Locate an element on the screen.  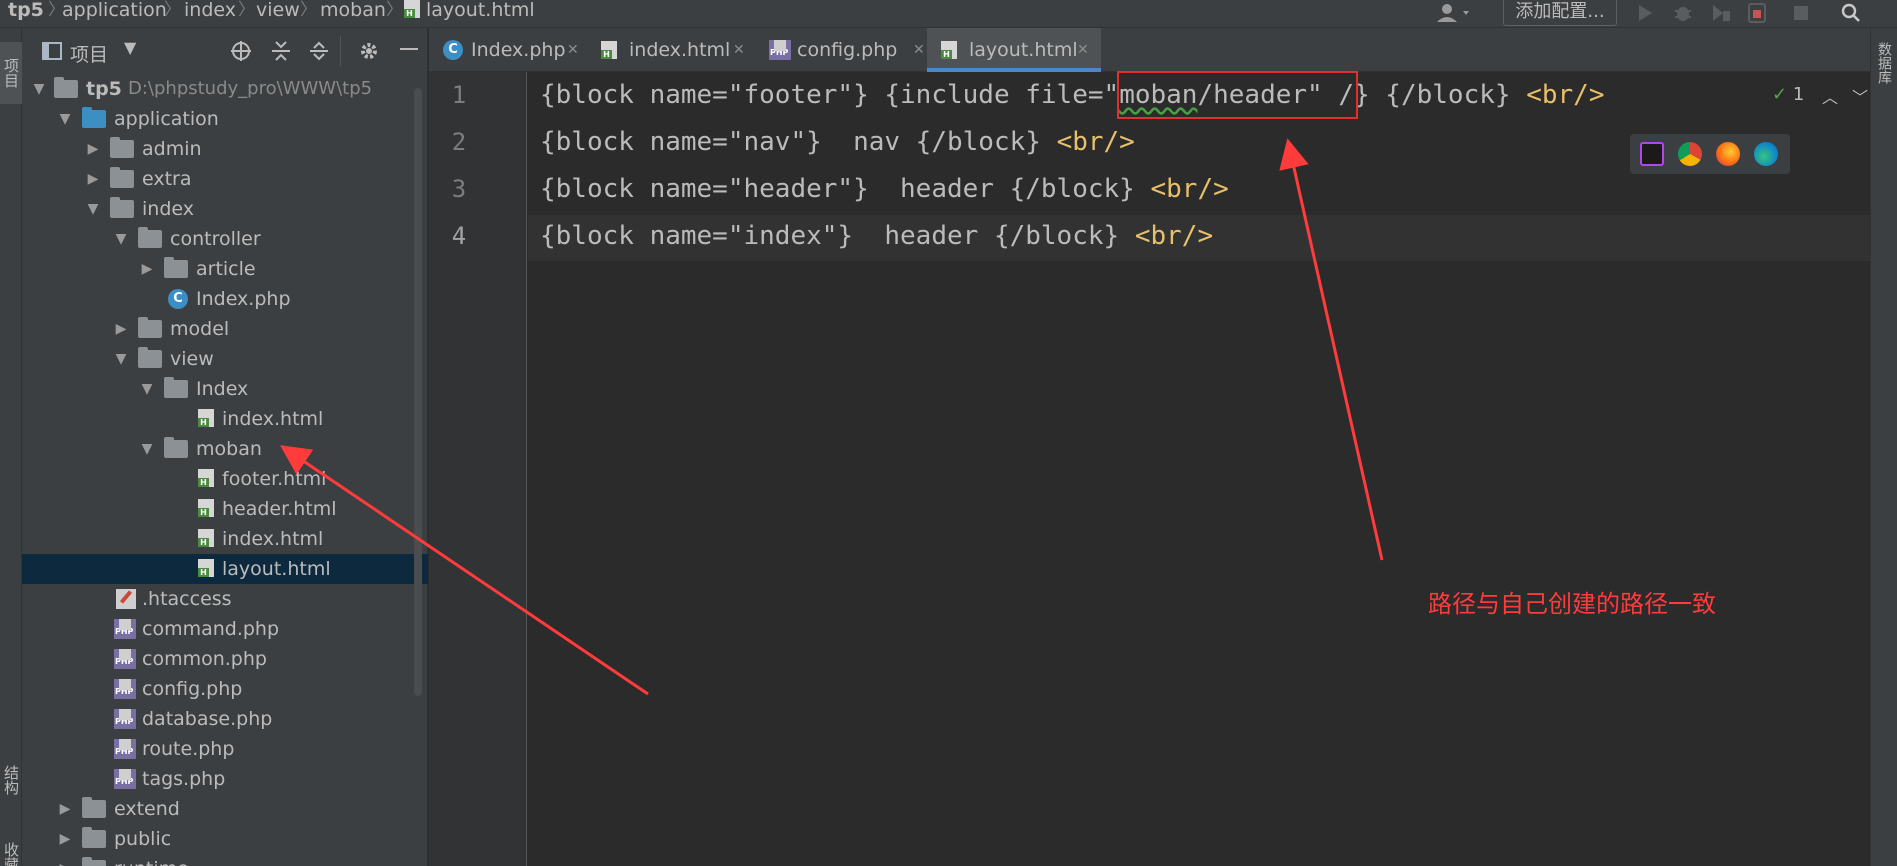
breadcrumb-index: index is located at coordinates (210, 11).